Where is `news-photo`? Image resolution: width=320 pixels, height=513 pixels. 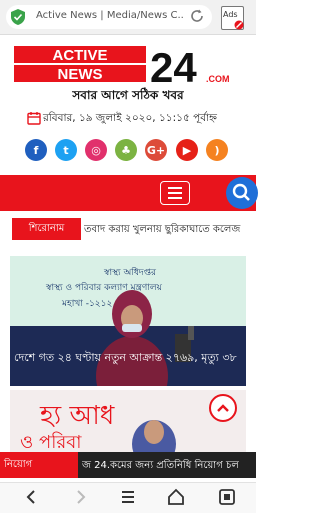 news-photo is located at coordinates (145, 338).